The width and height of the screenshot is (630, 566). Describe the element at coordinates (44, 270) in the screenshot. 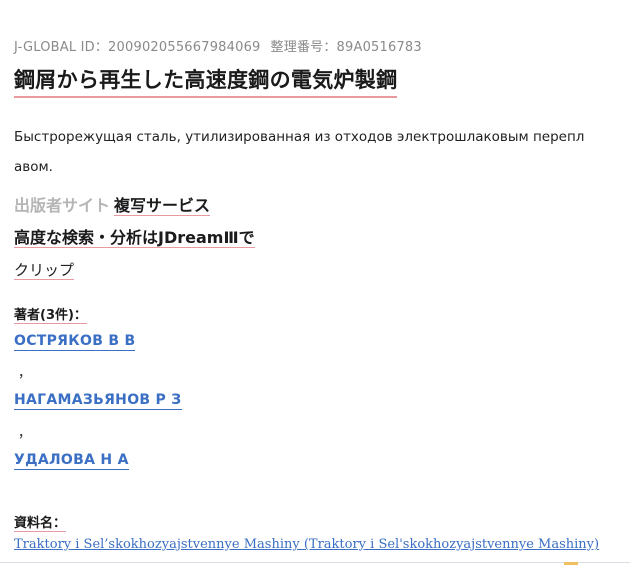

I see `clip-button: クリップ` at that location.